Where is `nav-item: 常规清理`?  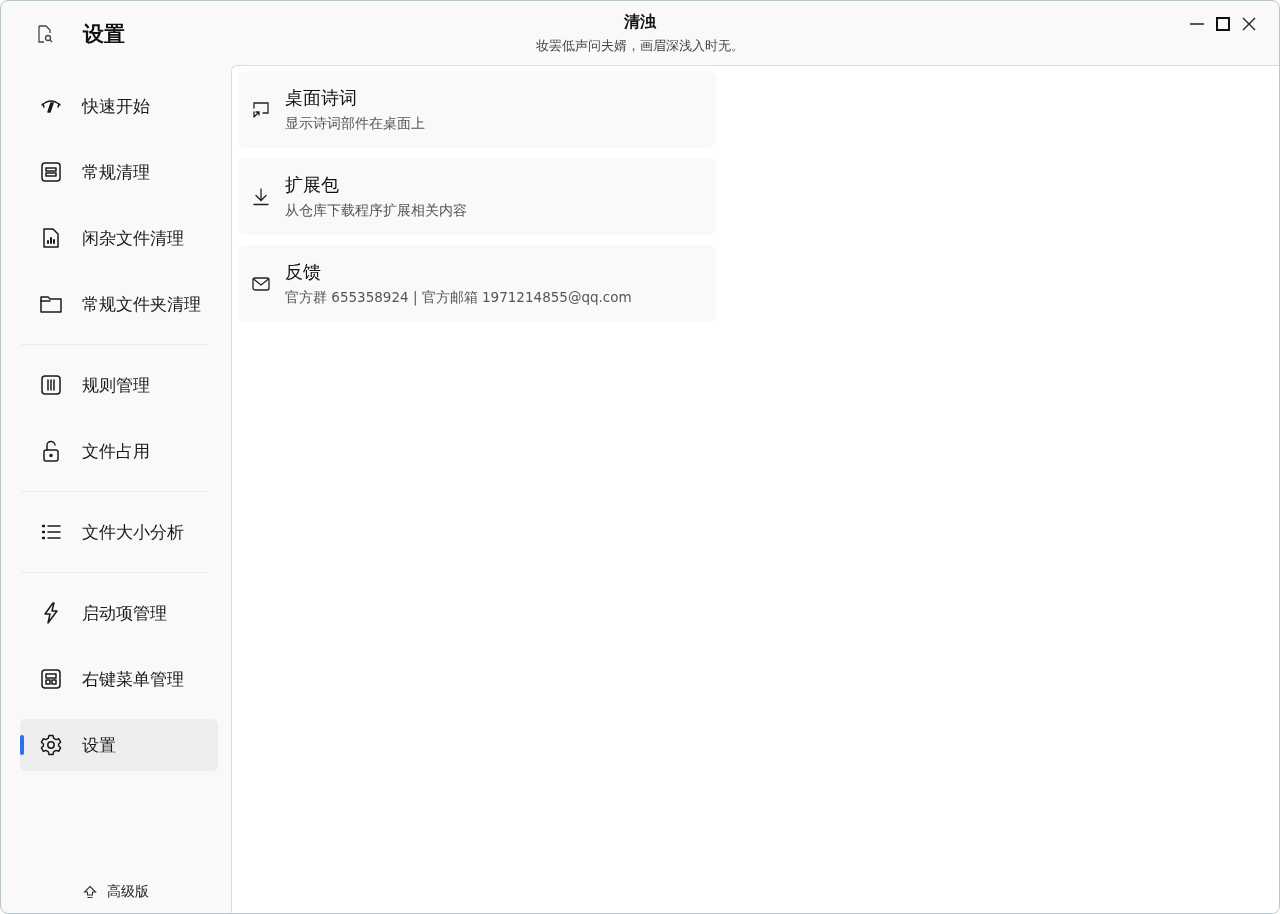
nav-item: 常规清理 is located at coordinates (119, 172).